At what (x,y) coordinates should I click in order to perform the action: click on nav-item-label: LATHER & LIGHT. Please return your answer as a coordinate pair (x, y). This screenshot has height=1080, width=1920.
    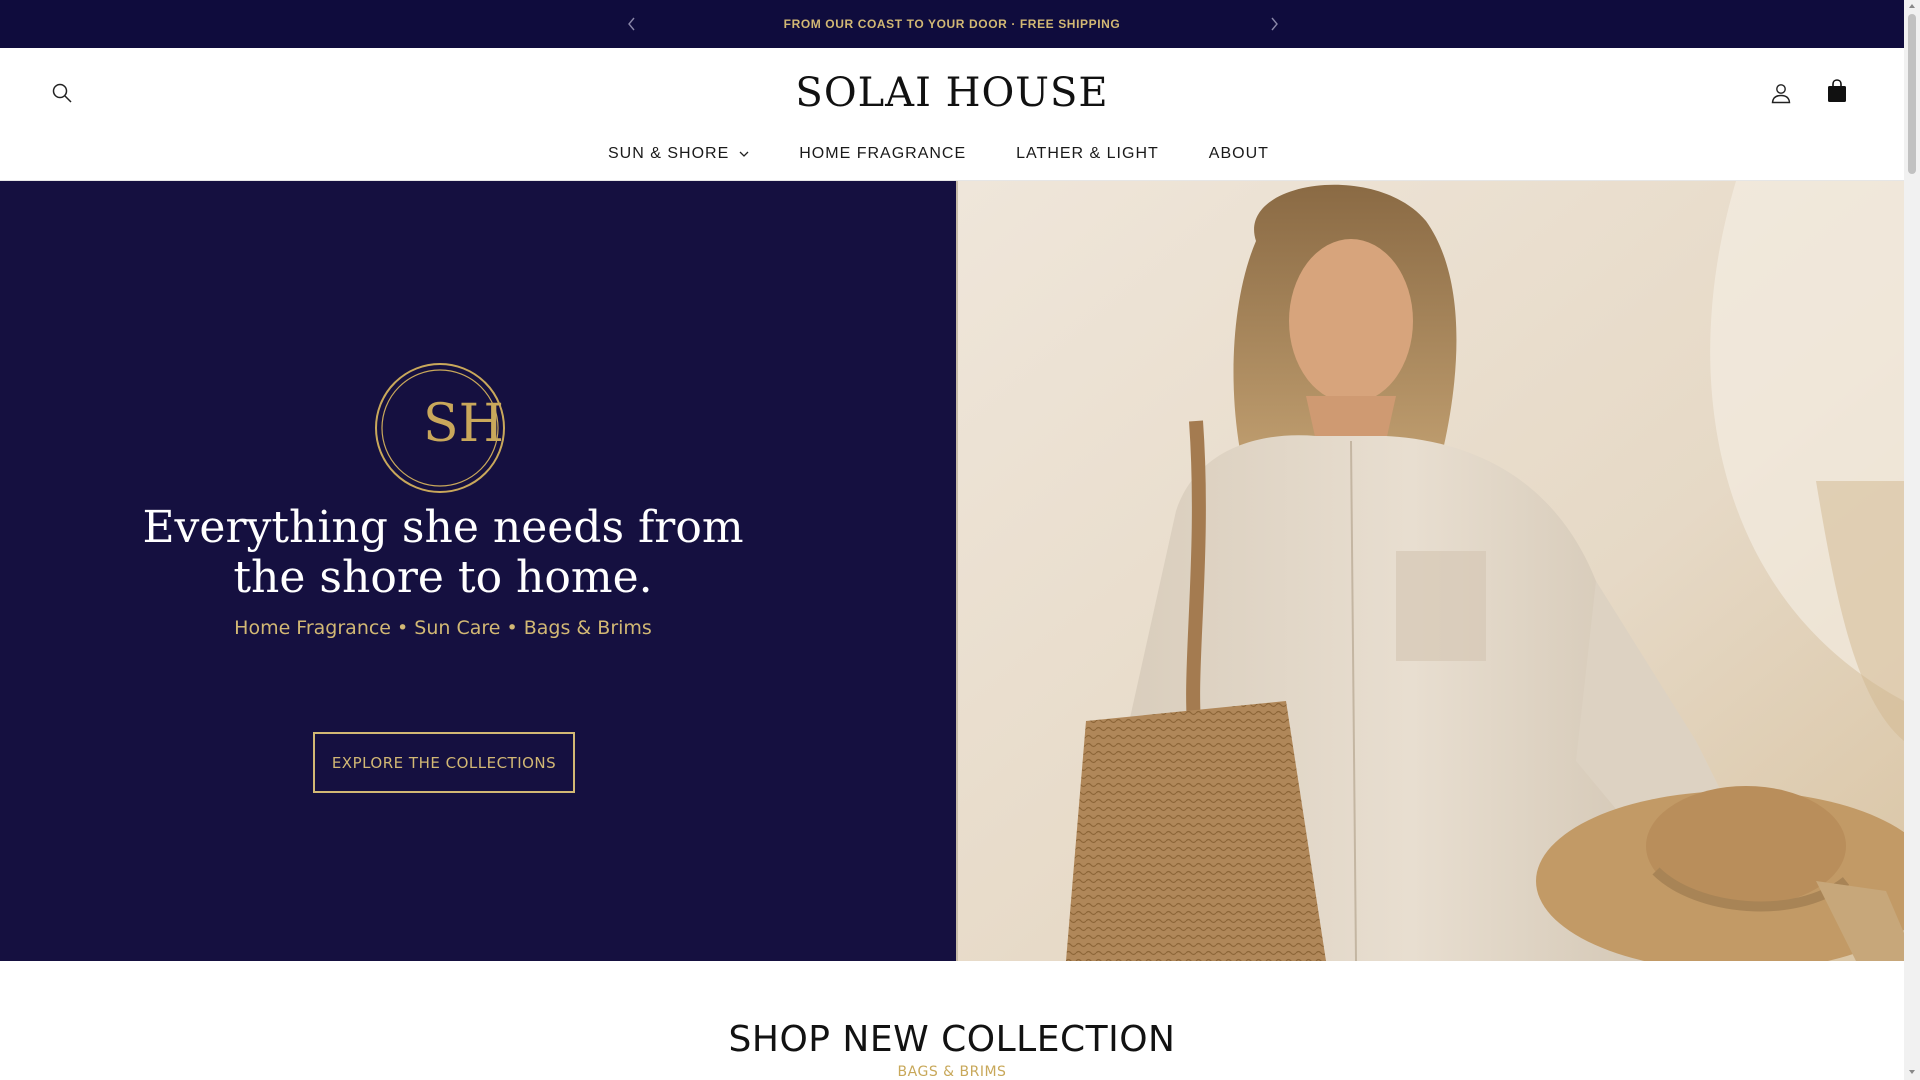
    Looking at the image, I should click on (1087, 153).